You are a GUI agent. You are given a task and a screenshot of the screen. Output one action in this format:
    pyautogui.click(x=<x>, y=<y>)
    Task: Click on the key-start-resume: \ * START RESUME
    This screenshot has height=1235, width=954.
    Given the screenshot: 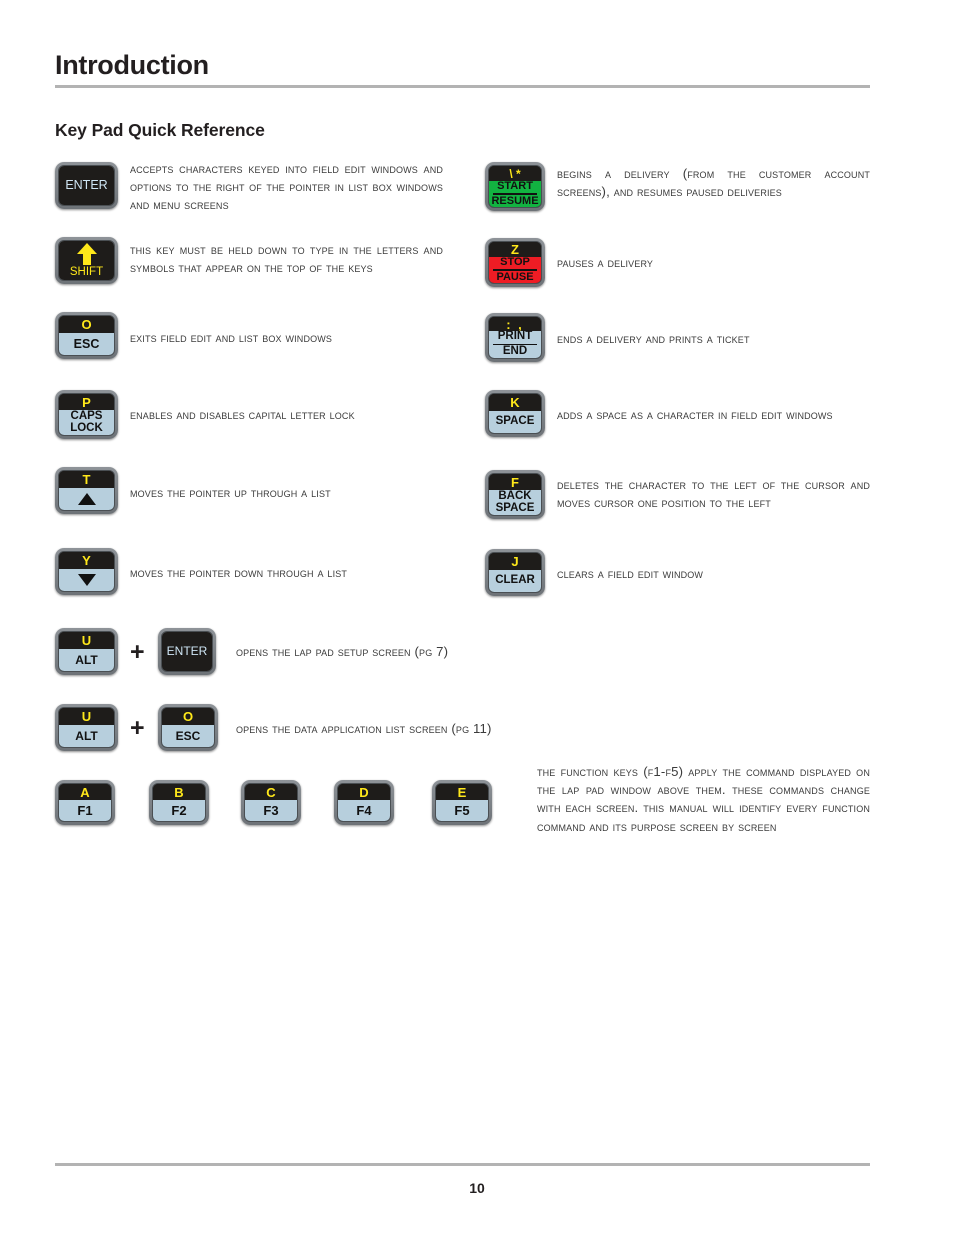 What is the action you would take?
    pyautogui.click(x=515, y=186)
    